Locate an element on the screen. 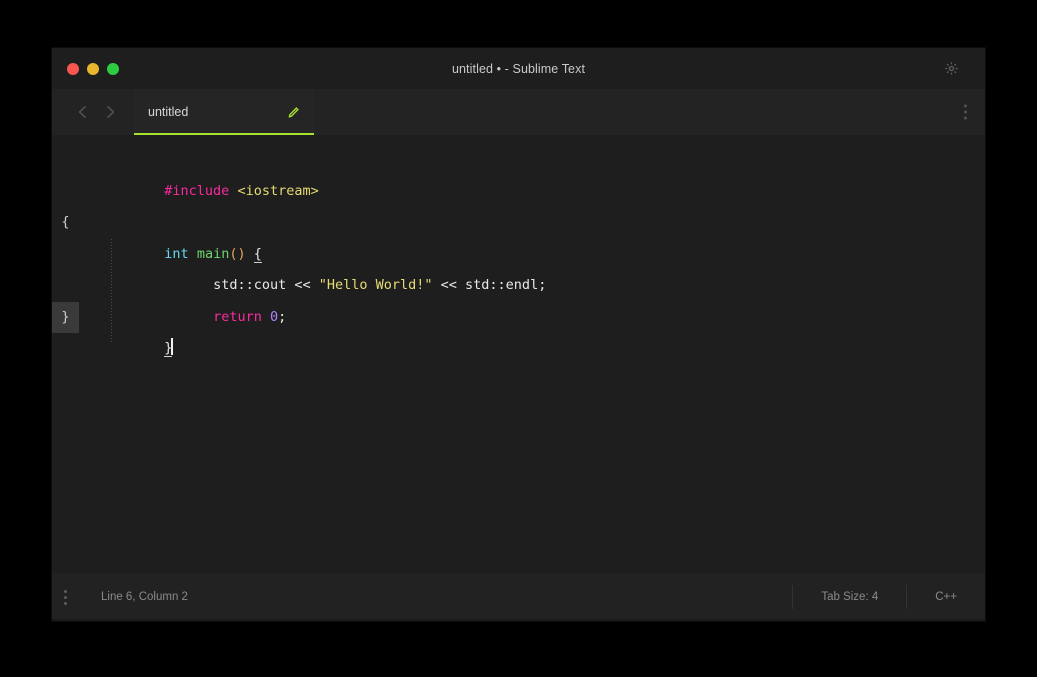 The height and width of the screenshot is (677, 1037). navigation-arrows is located at coordinates (96, 112).